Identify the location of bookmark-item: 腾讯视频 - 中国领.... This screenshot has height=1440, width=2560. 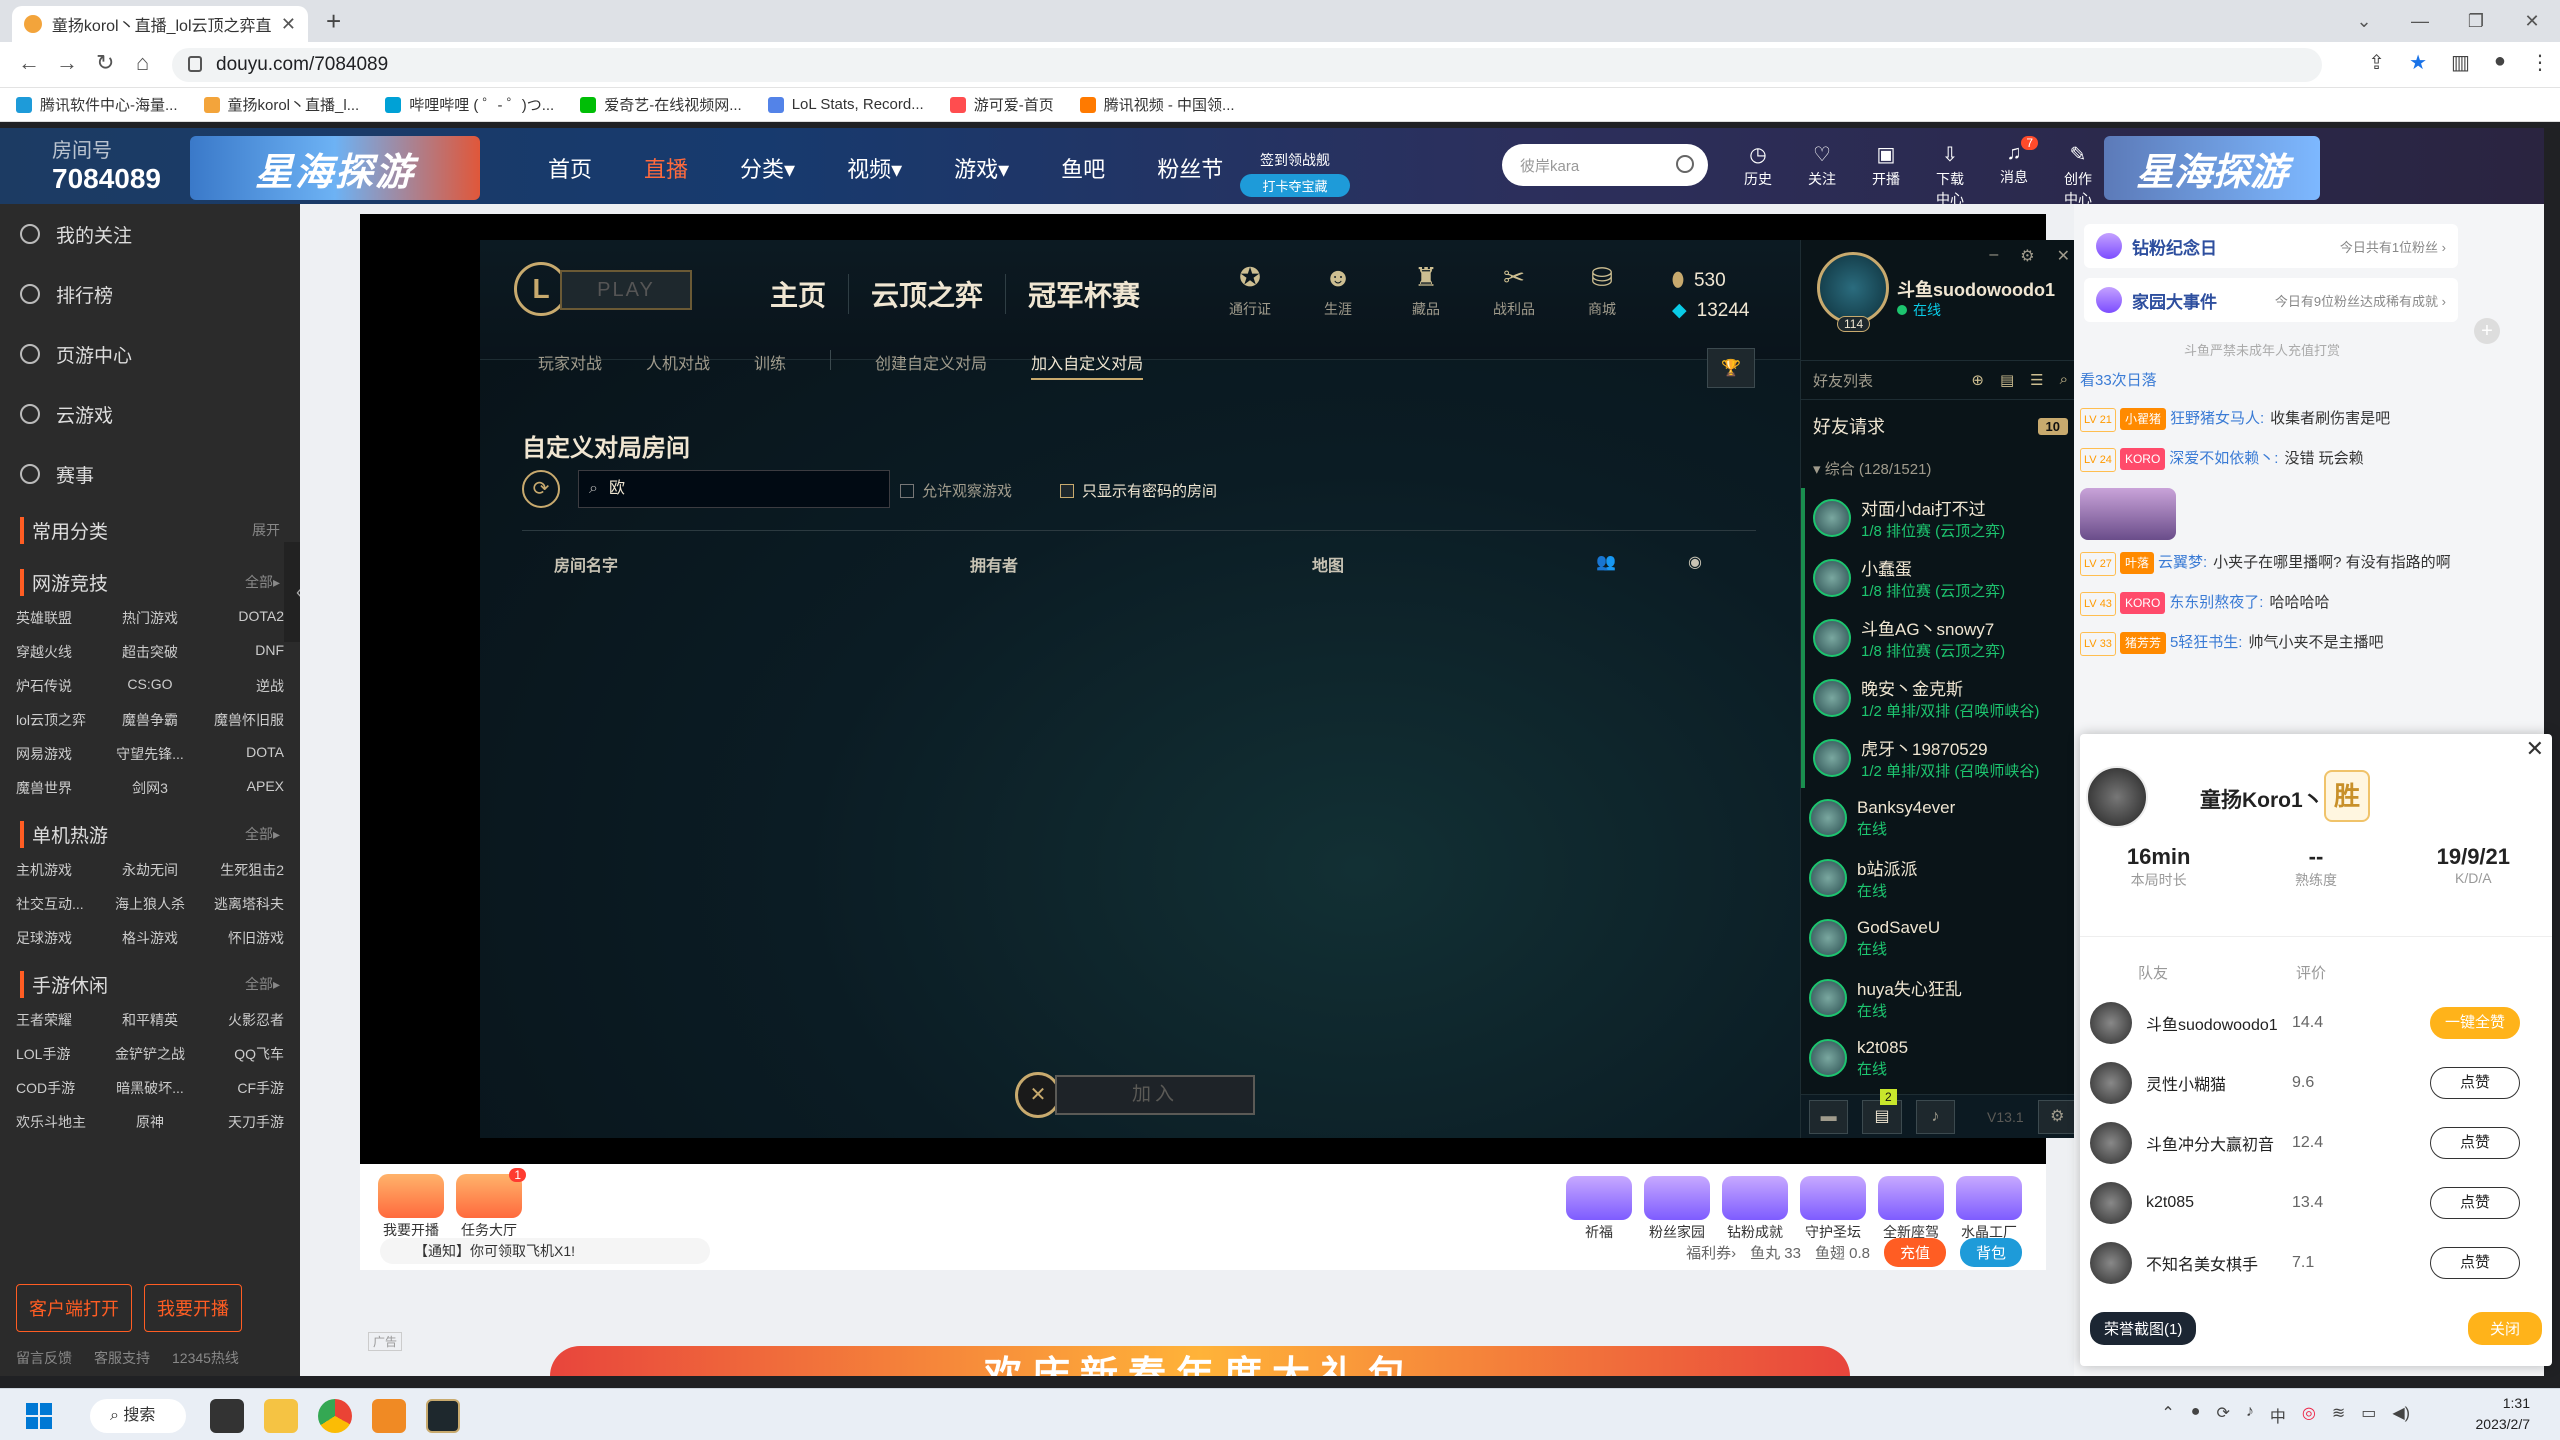
(1157, 104).